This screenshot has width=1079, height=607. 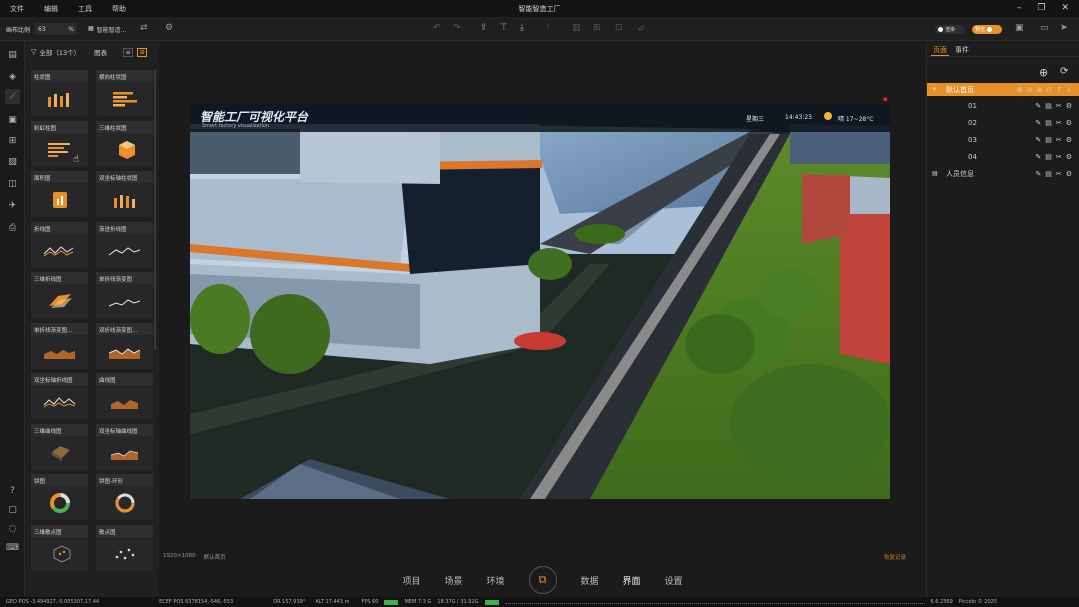 What do you see at coordinates (1003, 105) in the screenshot?
I see `page-tree-item: 01 ✎ ▤ ✂ ⚙` at bounding box center [1003, 105].